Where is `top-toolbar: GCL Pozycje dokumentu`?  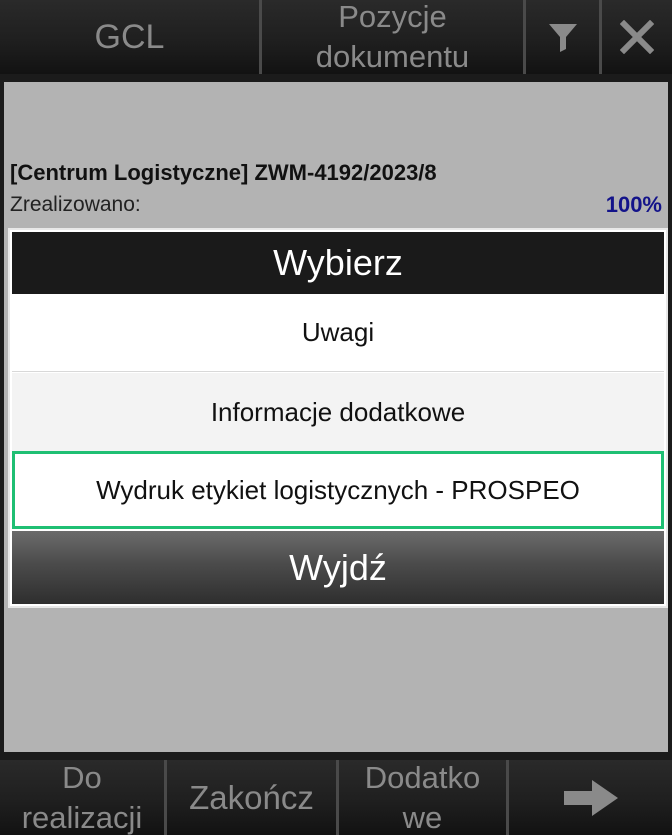 top-toolbar: GCL Pozycje dokumentu is located at coordinates (336, 38).